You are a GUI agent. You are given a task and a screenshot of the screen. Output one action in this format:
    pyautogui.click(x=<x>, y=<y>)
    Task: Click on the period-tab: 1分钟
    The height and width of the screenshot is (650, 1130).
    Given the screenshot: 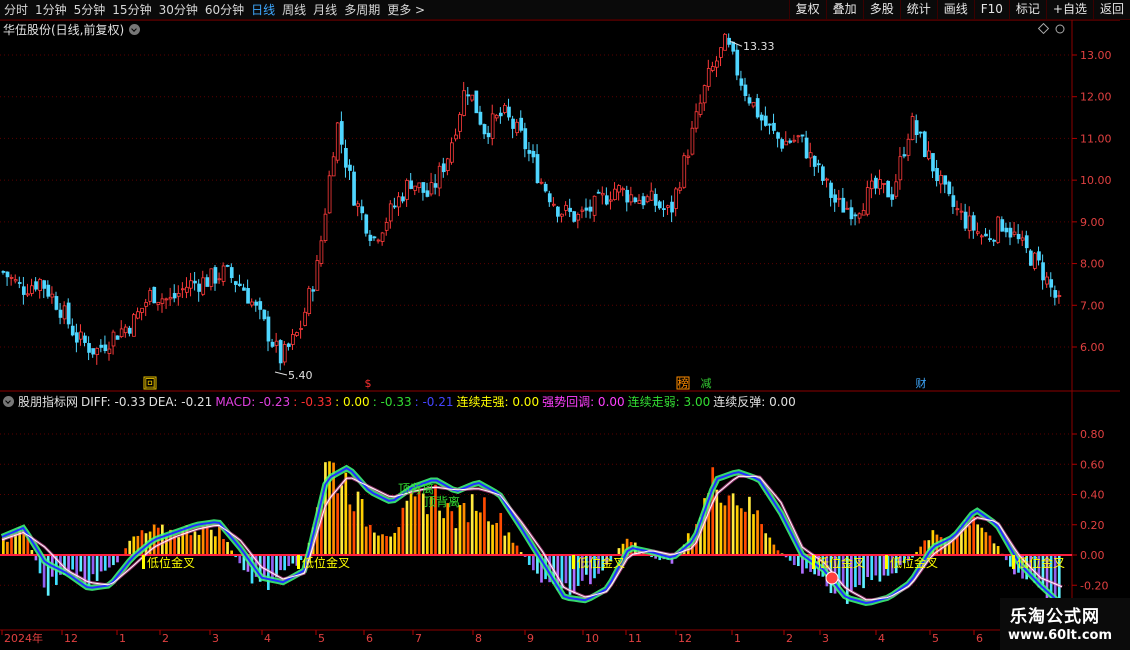 What is the action you would take?
    pyautogui.click(x=51, y=9)
    